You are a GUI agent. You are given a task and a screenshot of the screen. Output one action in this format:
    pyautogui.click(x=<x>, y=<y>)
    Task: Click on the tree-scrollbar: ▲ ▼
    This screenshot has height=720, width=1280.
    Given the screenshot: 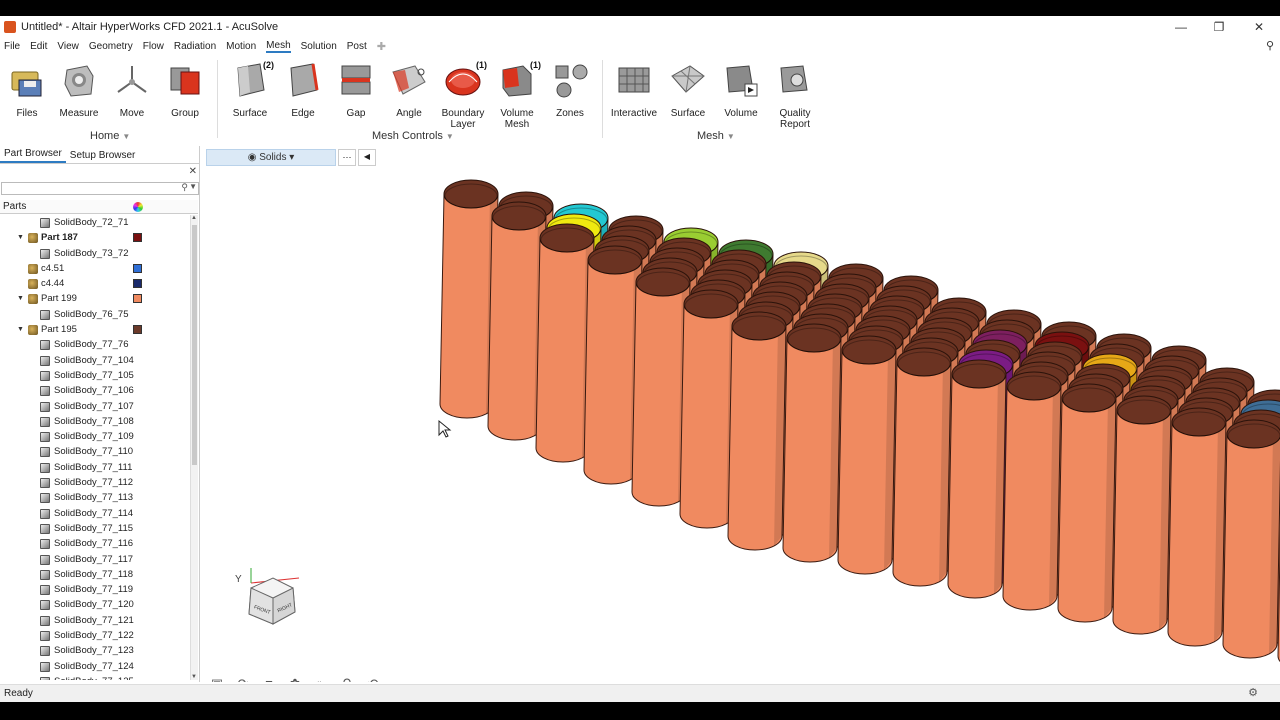 What is the action you would take?
    pyautogui.click(x=194, y=447)
    